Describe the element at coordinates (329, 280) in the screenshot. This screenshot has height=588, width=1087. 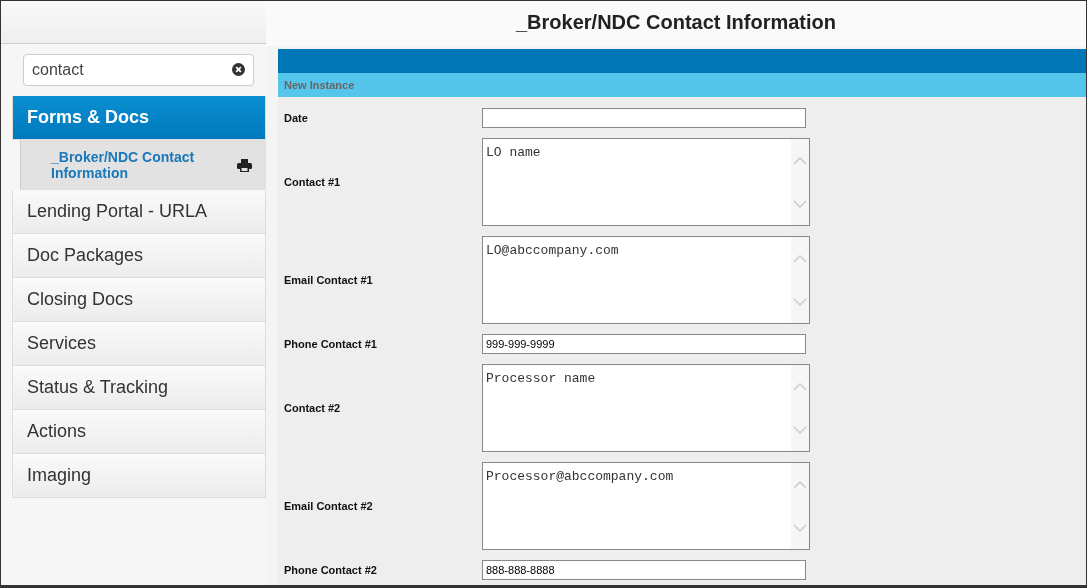
I see `field-label: Email Contact #1` at that location.